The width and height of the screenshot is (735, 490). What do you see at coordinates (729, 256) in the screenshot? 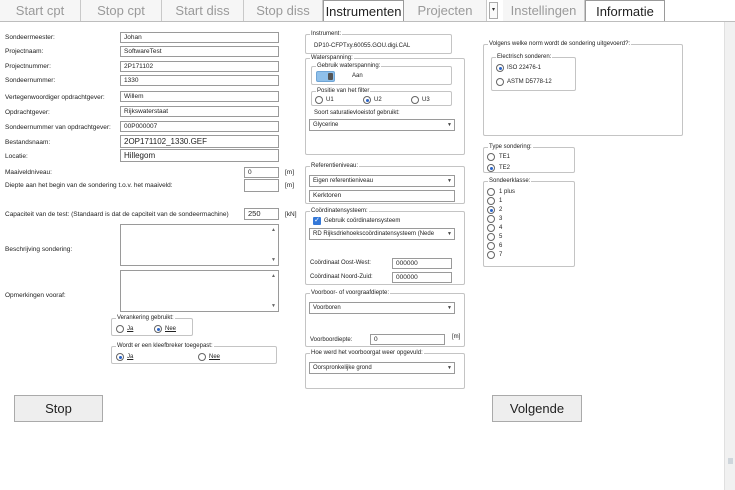
I see `vertical-scrollbar` at bounding box center [729, 256].